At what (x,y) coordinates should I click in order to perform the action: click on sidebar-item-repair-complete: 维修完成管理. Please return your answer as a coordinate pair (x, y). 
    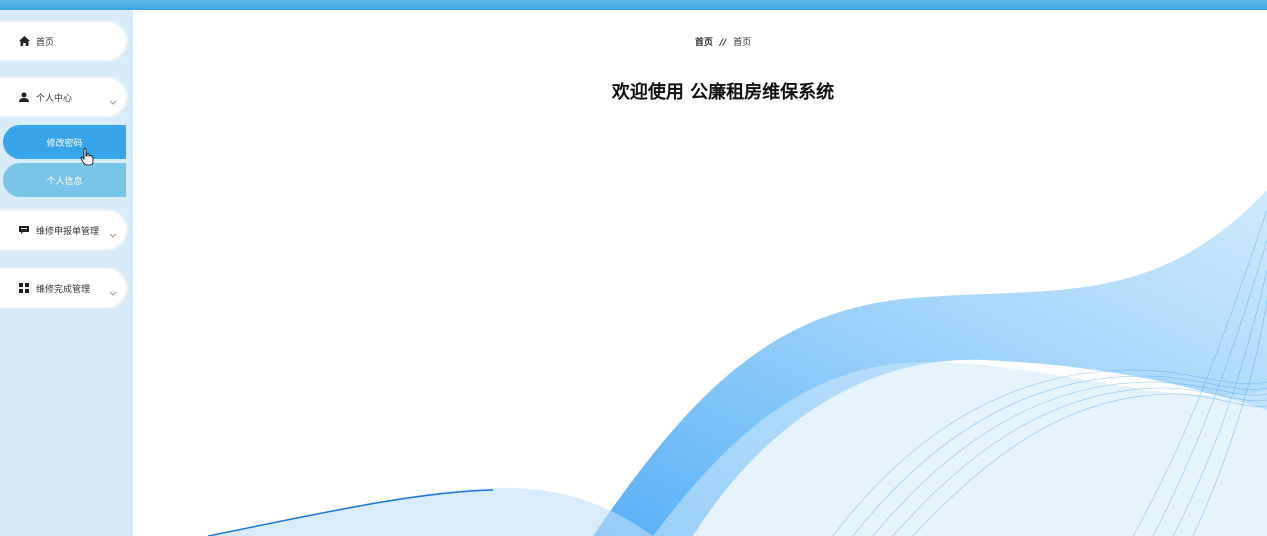
    Looking at the image, I should click on (64, 288).